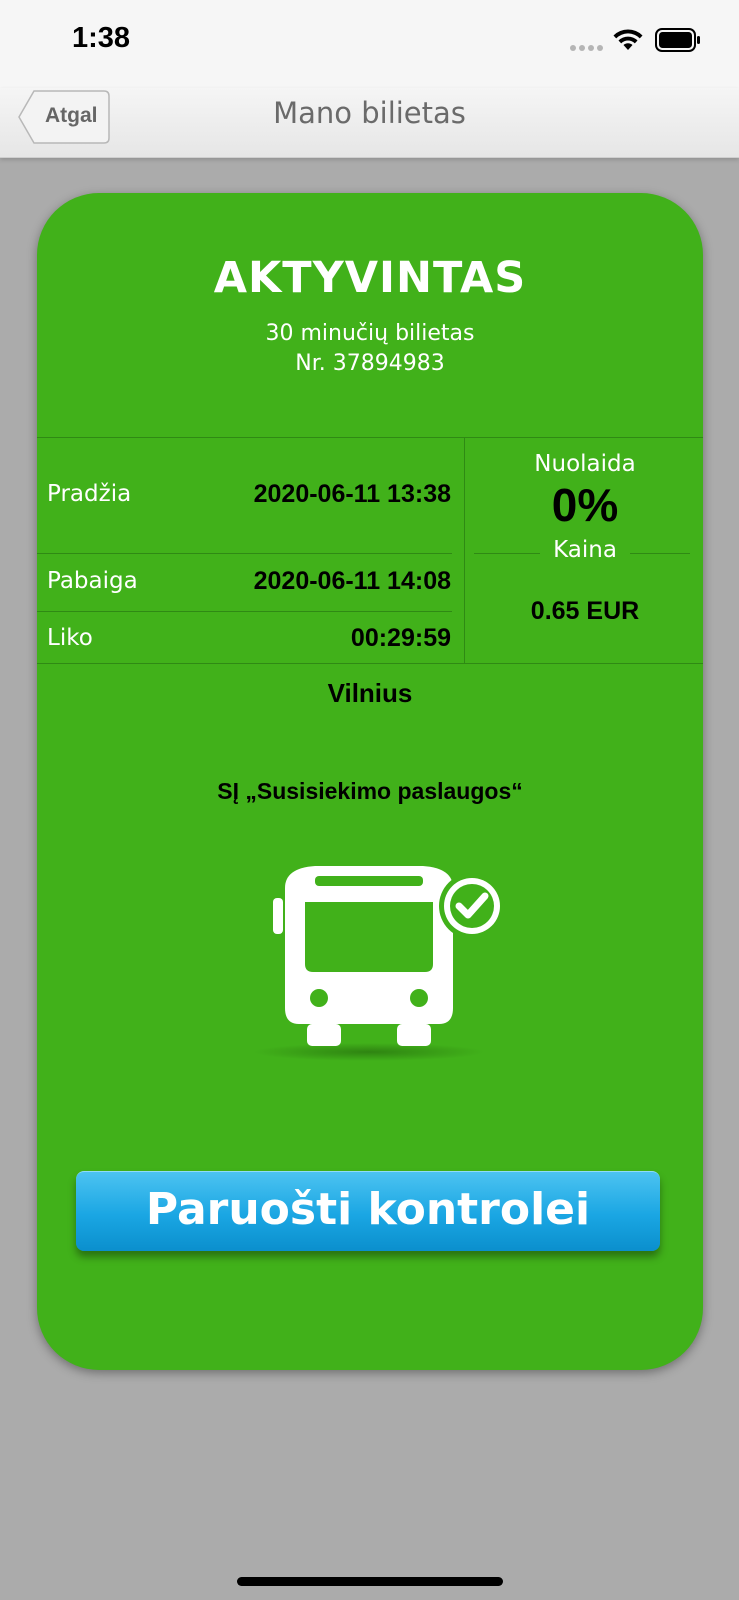  Describe the element at coordinates (101, 38) in the screenshot. I see `status-time: 1:38` at that location.